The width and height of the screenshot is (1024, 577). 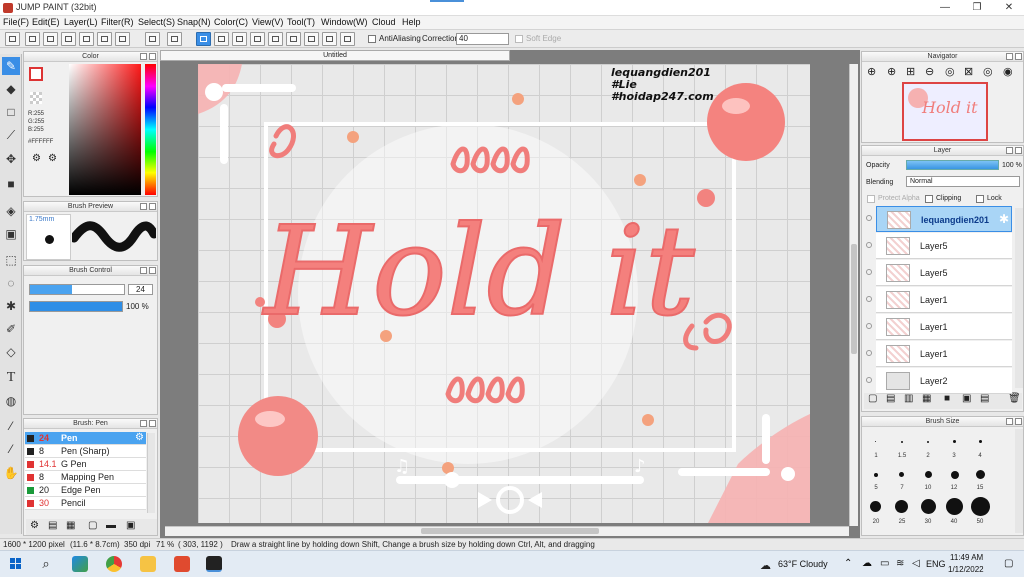 I want to click on color-wheel-icon: ⚙, so click(x=52, y=158).